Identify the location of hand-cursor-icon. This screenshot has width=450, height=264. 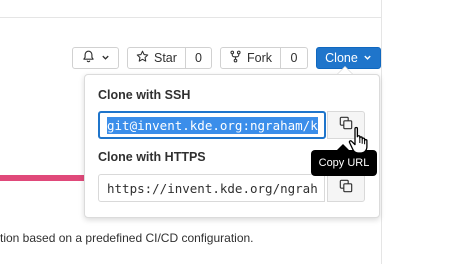
(360, 143).